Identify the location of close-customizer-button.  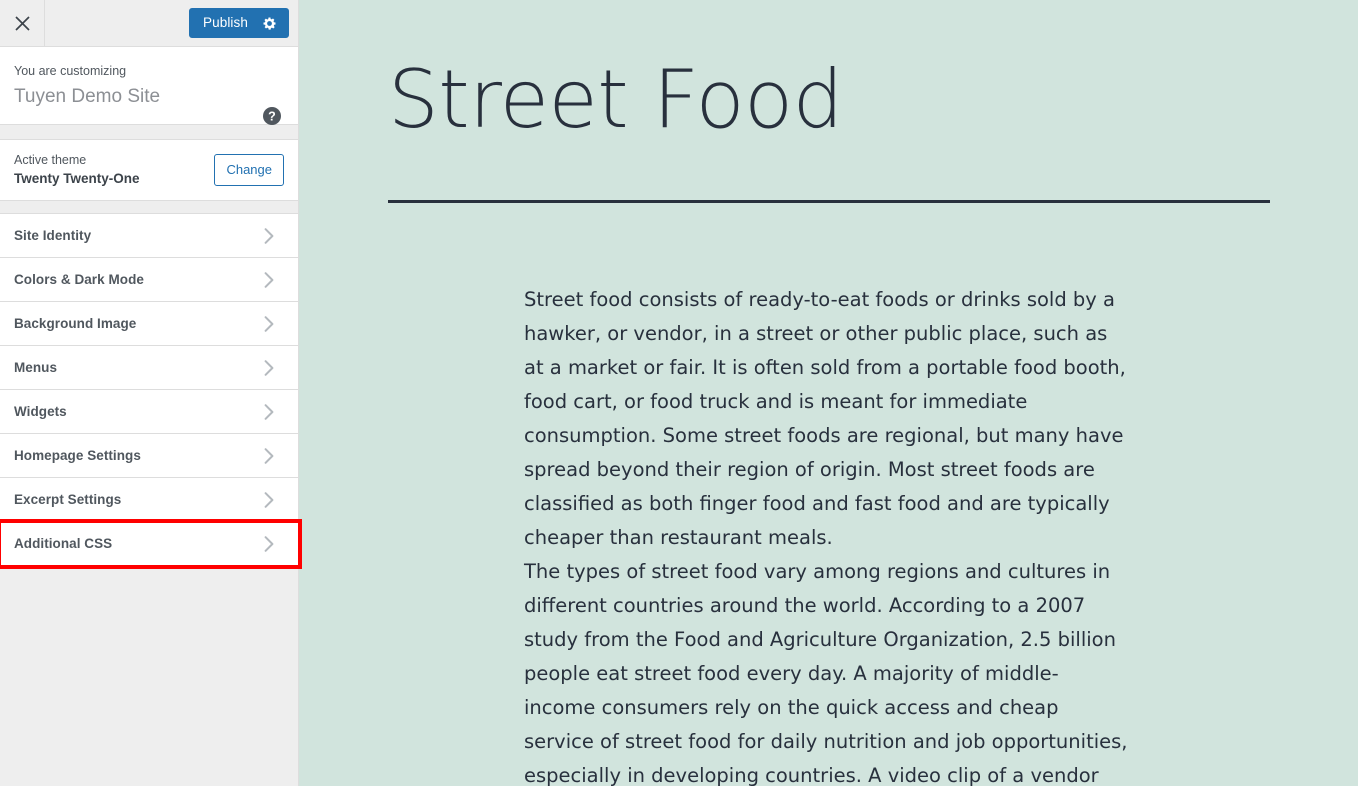
(22, 23).